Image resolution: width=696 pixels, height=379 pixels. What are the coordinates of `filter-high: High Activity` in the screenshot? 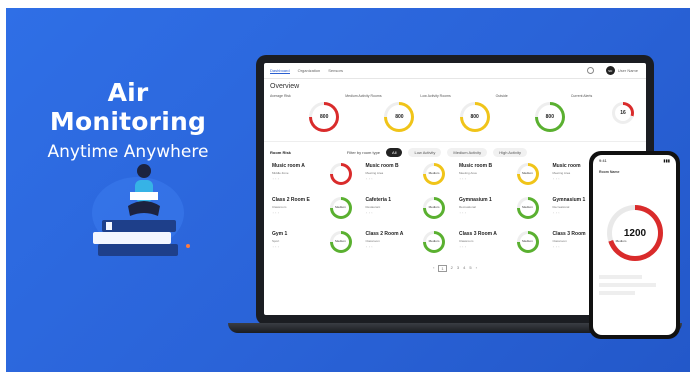 It's located at (510, 152).